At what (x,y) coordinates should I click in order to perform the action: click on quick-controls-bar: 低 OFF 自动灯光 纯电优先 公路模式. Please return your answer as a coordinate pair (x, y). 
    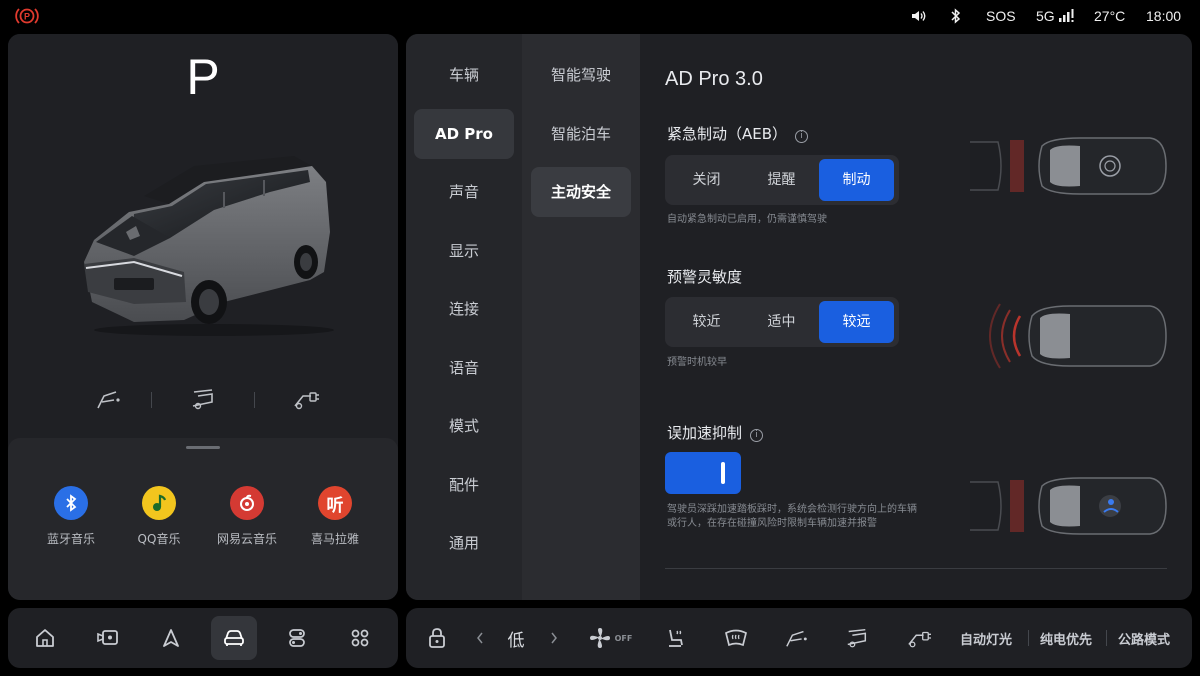
    Looking at the image, I should click on (799, 638).